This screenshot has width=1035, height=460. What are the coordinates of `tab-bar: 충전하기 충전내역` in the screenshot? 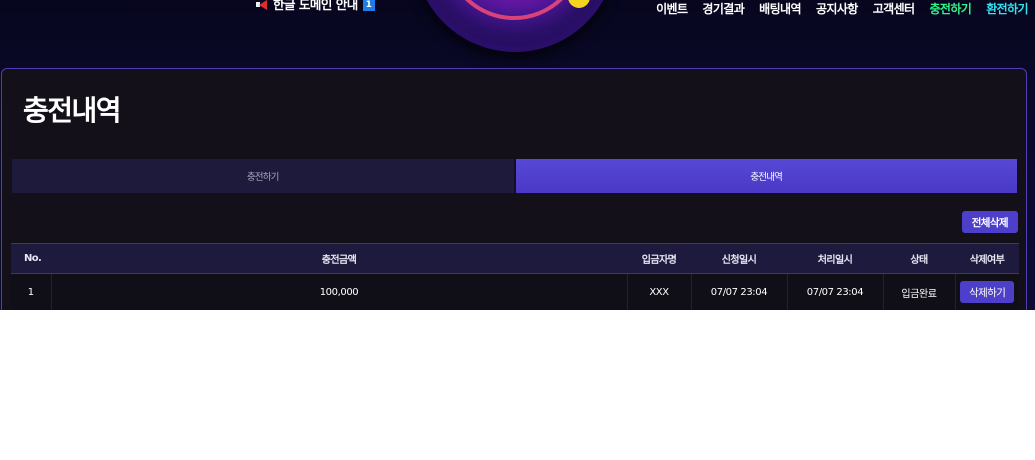 It's located at (514, 176).